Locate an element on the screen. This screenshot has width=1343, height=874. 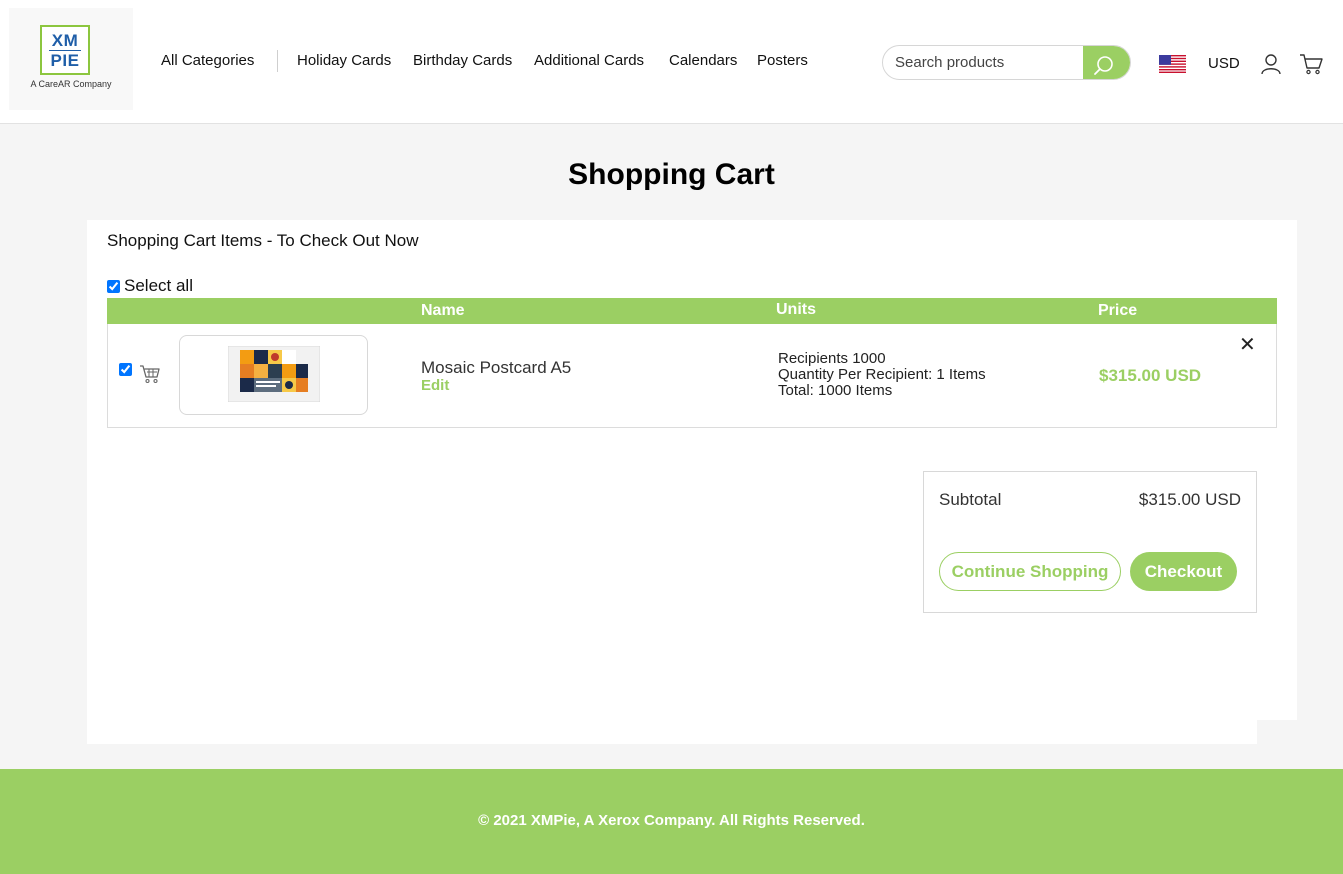
remove-item-close-icon: ✕ is located at coordinates (1247, 344).